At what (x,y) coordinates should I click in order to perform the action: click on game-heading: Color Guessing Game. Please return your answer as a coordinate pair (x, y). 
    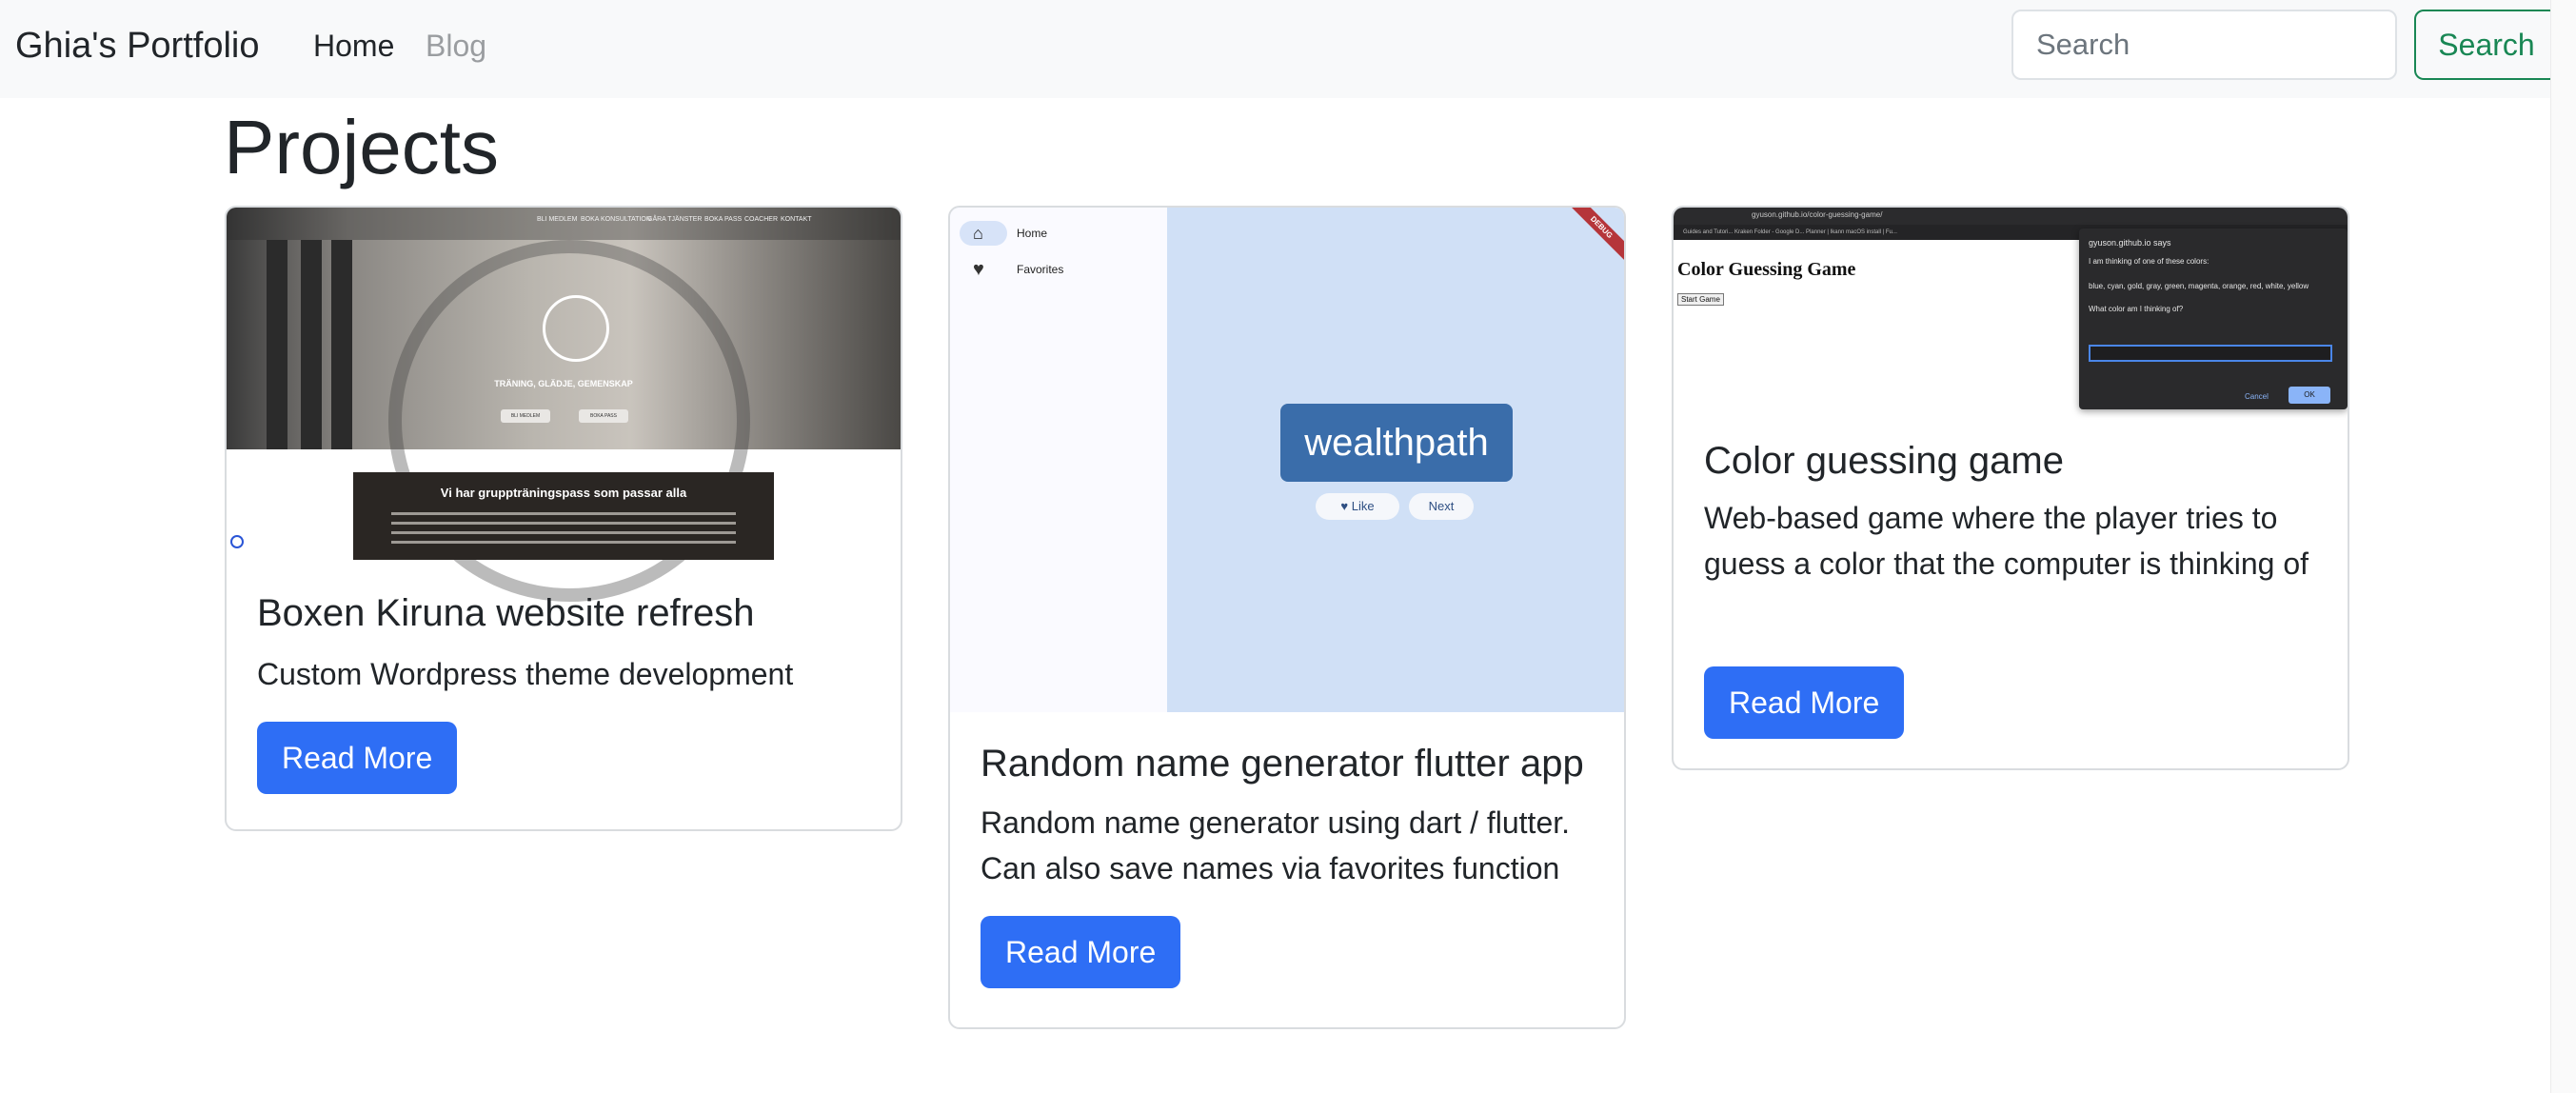
    Looking at the image, I should click on (1766, 269).